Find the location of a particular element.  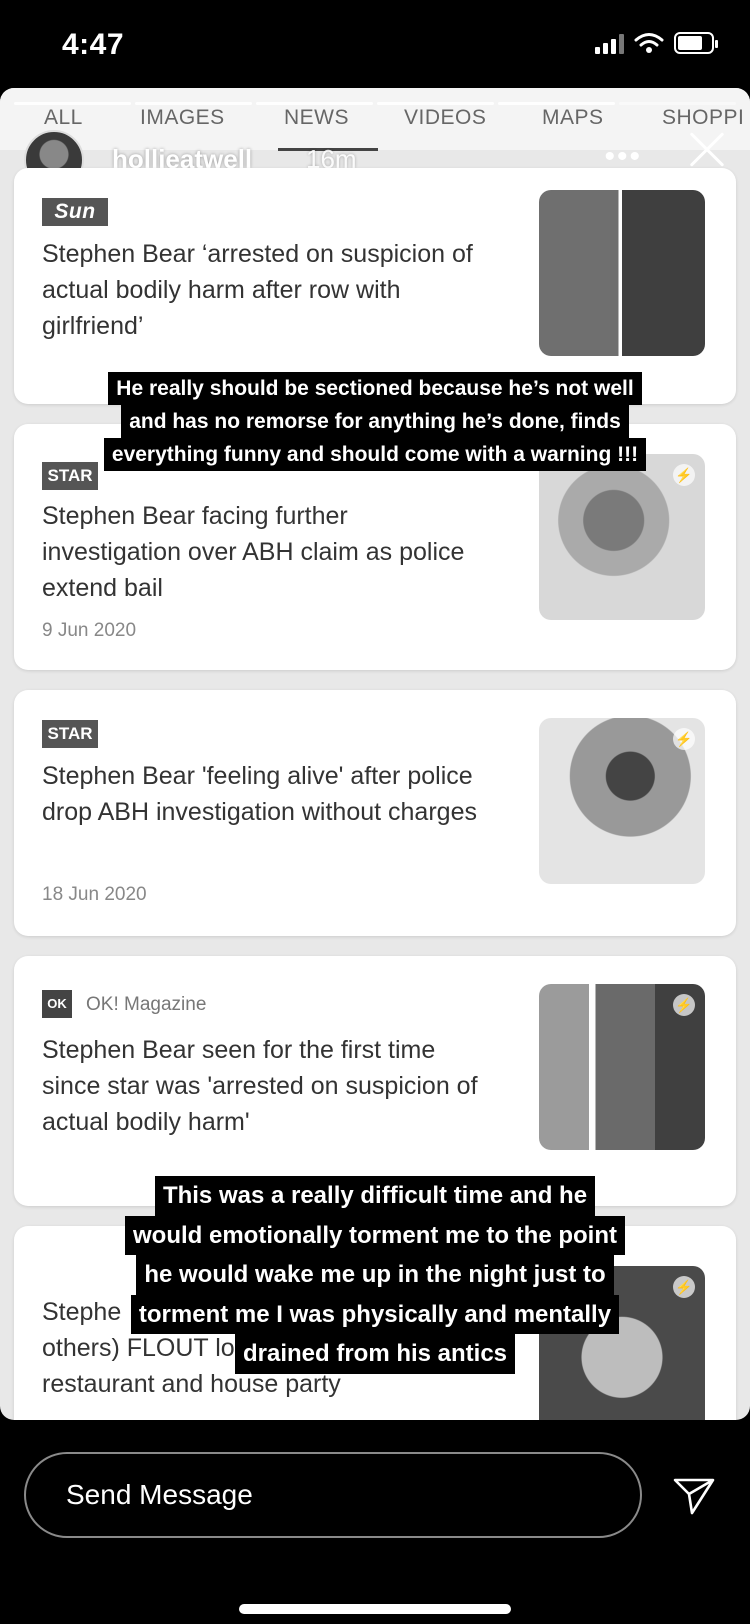

status-time: 4:47 is located at coordinates (93, 44).